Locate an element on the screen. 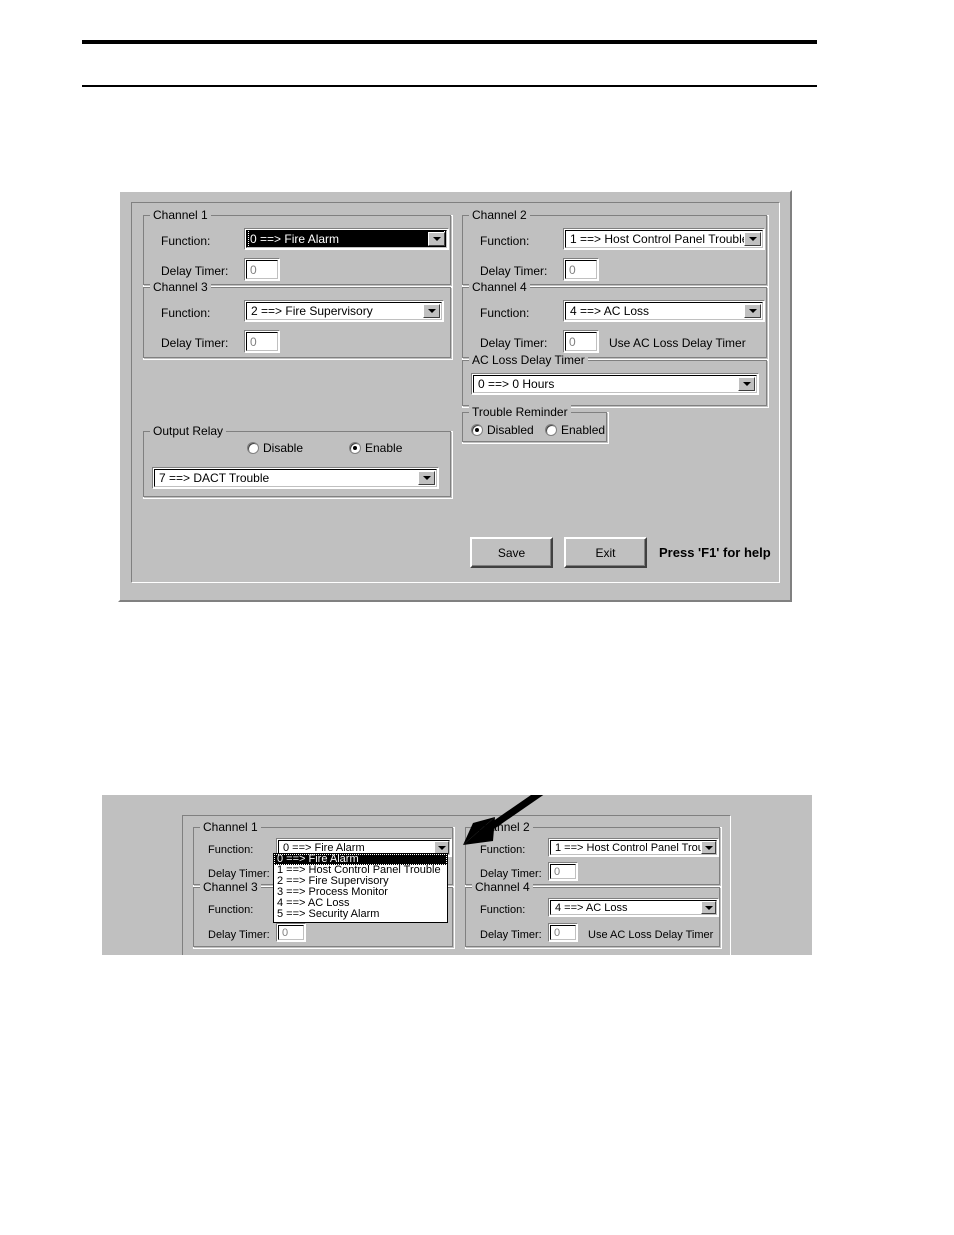 This screenshot has height=1235, width=954. channel-2-function-combo-bottom: 1 ==> Host Control Panel Trouble is located at coordinates (633, 847).